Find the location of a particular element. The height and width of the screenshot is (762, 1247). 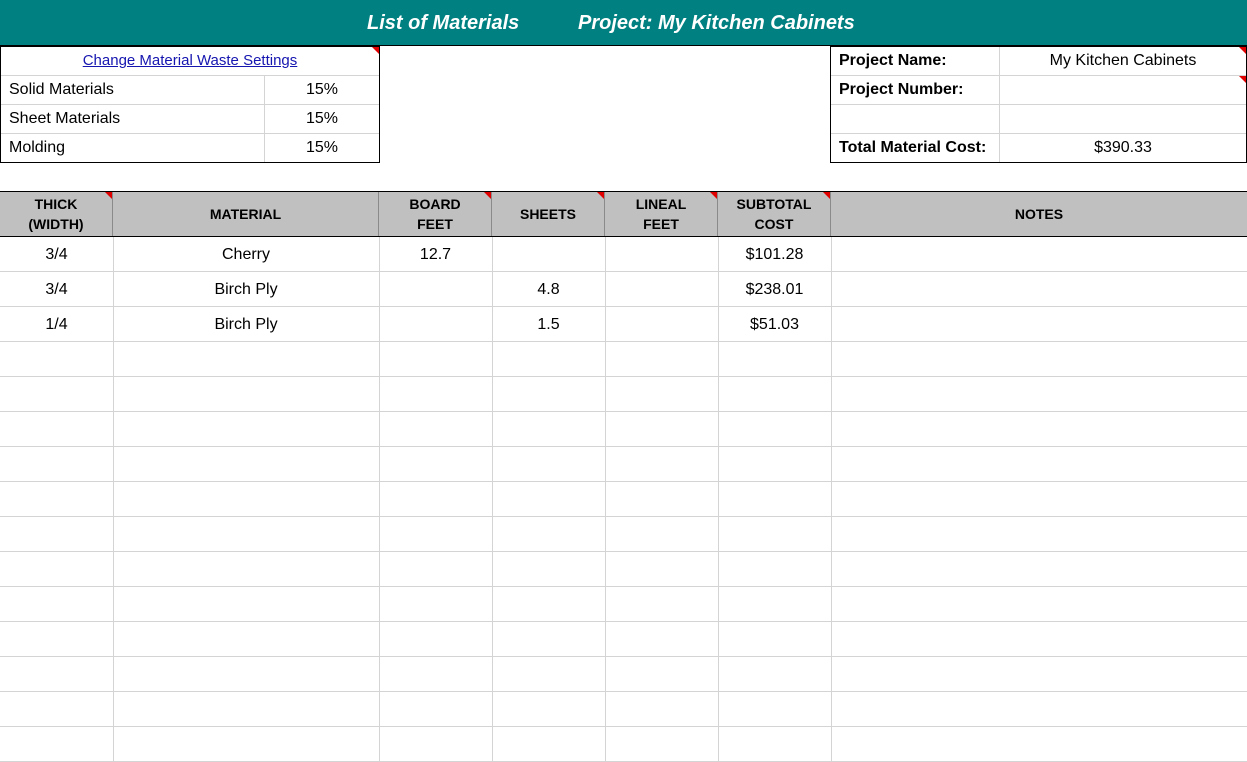

waste-value-sheet: 15% is located at coordinates (322, 119).